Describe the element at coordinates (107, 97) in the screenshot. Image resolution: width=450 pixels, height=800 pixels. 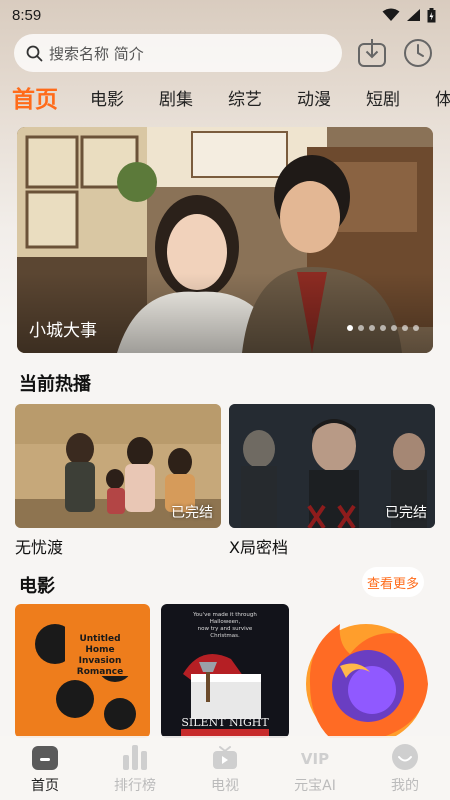
I see `tab-movies: 电影` at that location.